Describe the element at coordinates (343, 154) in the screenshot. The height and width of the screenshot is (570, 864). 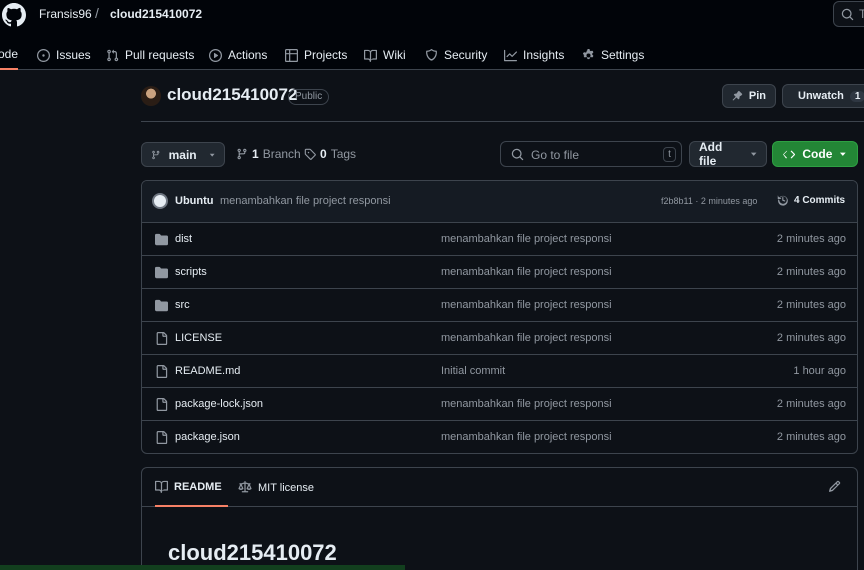
I see `tags-label: Tags` at that location.